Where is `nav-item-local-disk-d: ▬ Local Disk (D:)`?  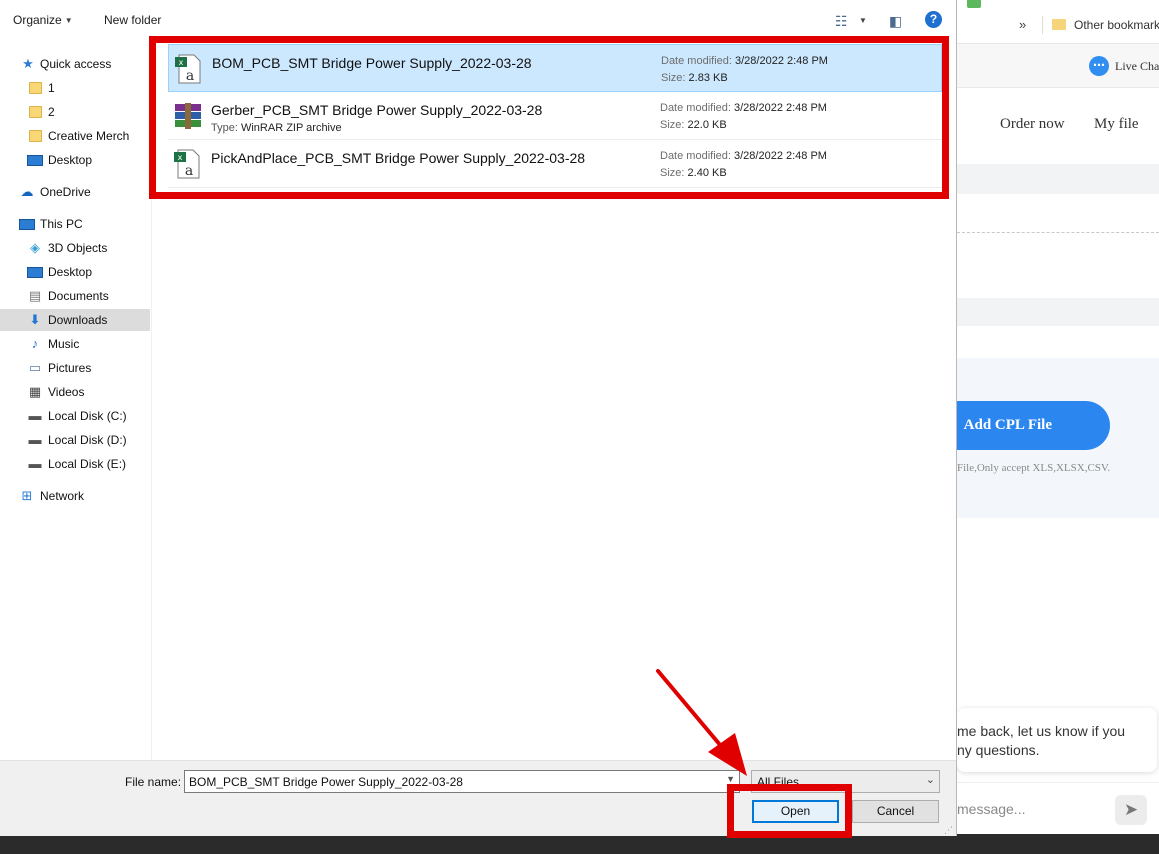
nav-item-local-disk-d: ▬ Local Disk (D:) is located at coordinates (75, 440).